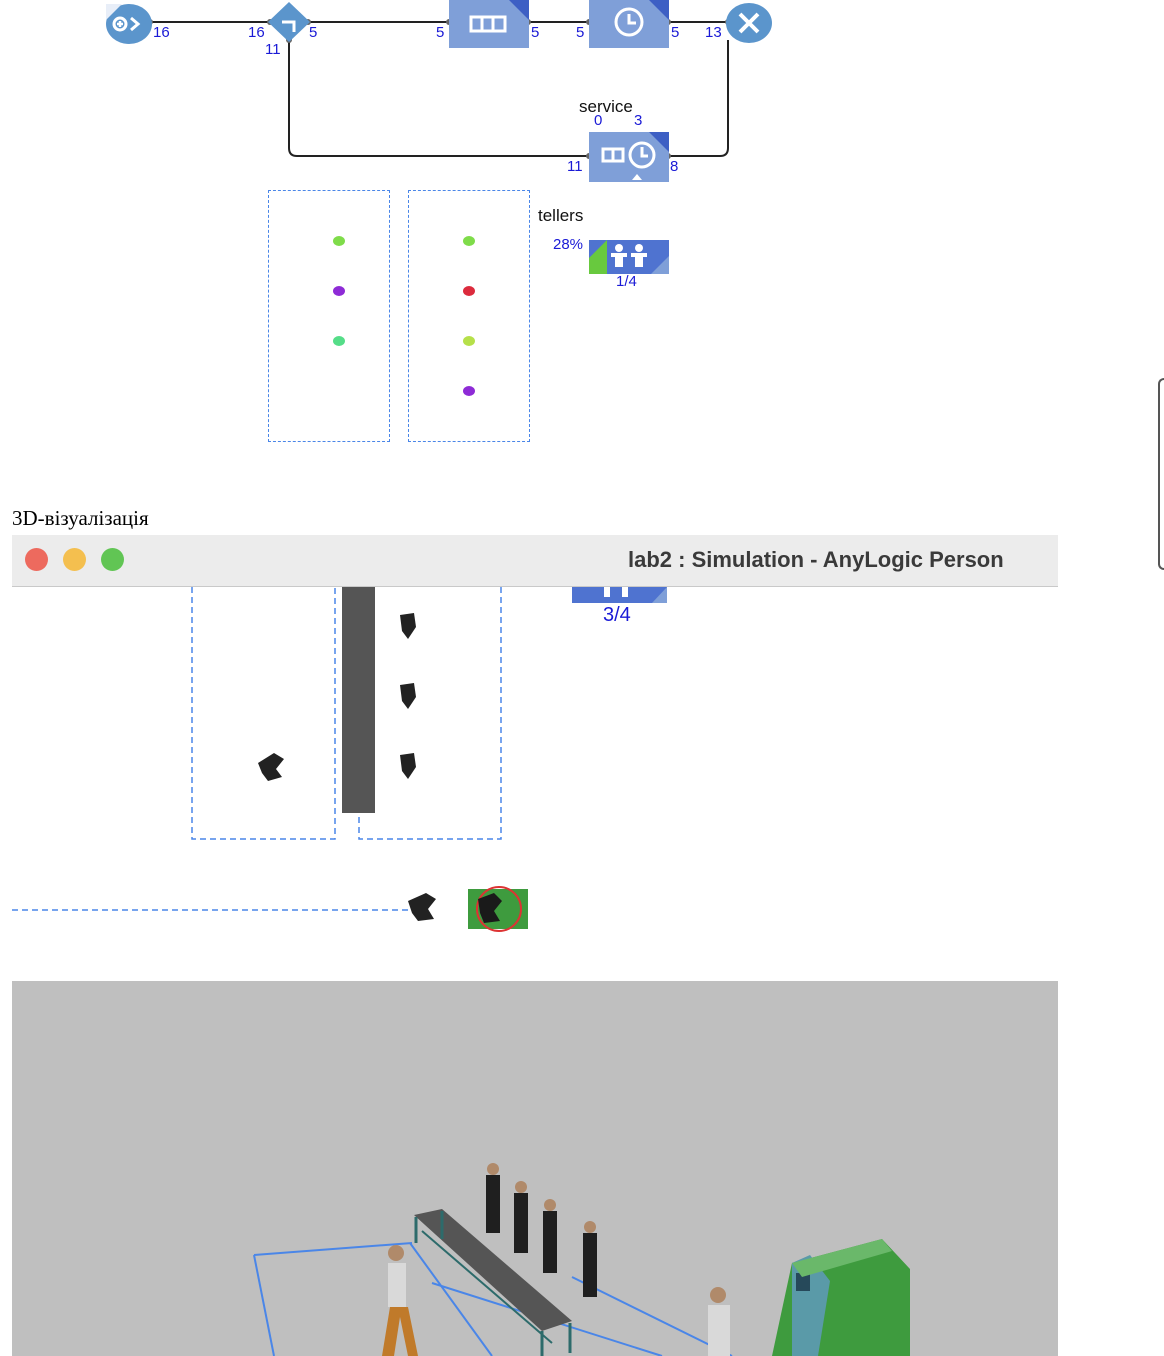 The image size is (1164, 1356). What do you see at coordinates (638, 120) in the screenshot?
I see `service-capacity: 3` at bounding box center [638, 120].